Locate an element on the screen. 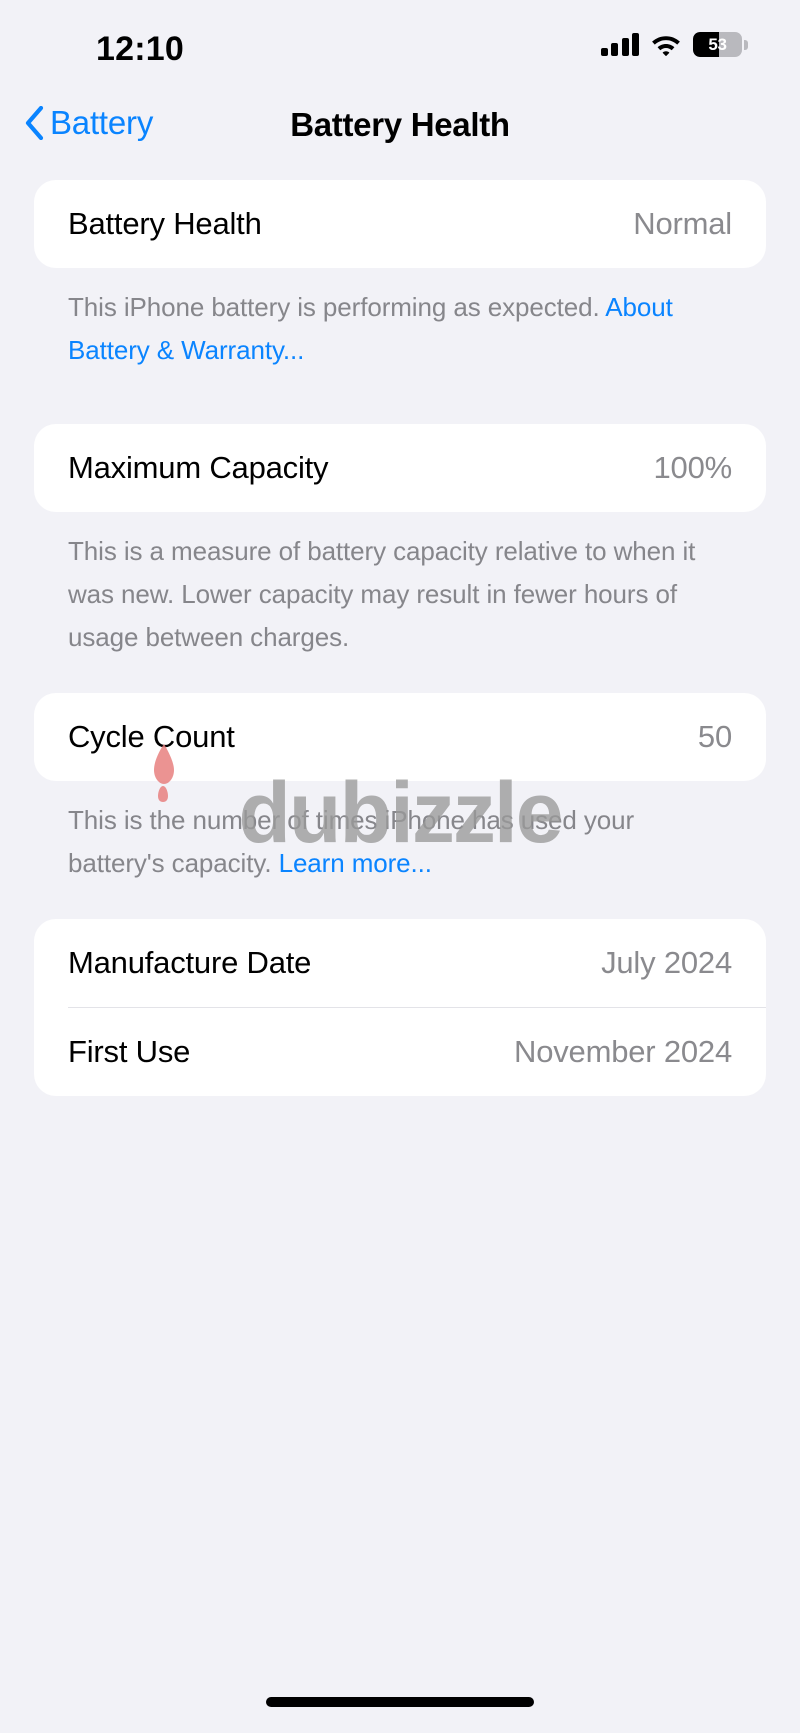 This screenshot has height=1733, width=800. battery-percent-label: 53 is located at coordinates (717, 44).